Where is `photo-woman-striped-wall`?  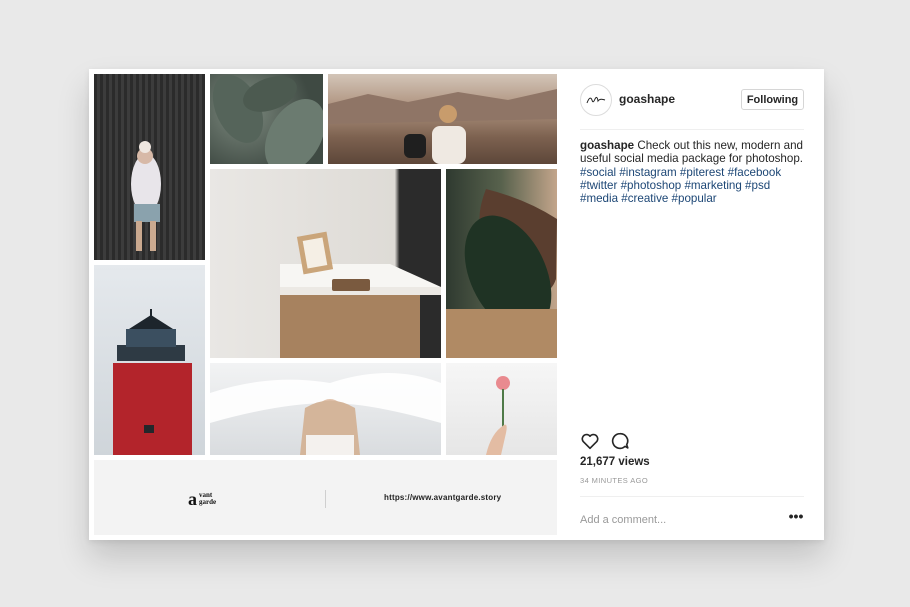
photo-woman-striped-wall is located at coordinates (149, 167).